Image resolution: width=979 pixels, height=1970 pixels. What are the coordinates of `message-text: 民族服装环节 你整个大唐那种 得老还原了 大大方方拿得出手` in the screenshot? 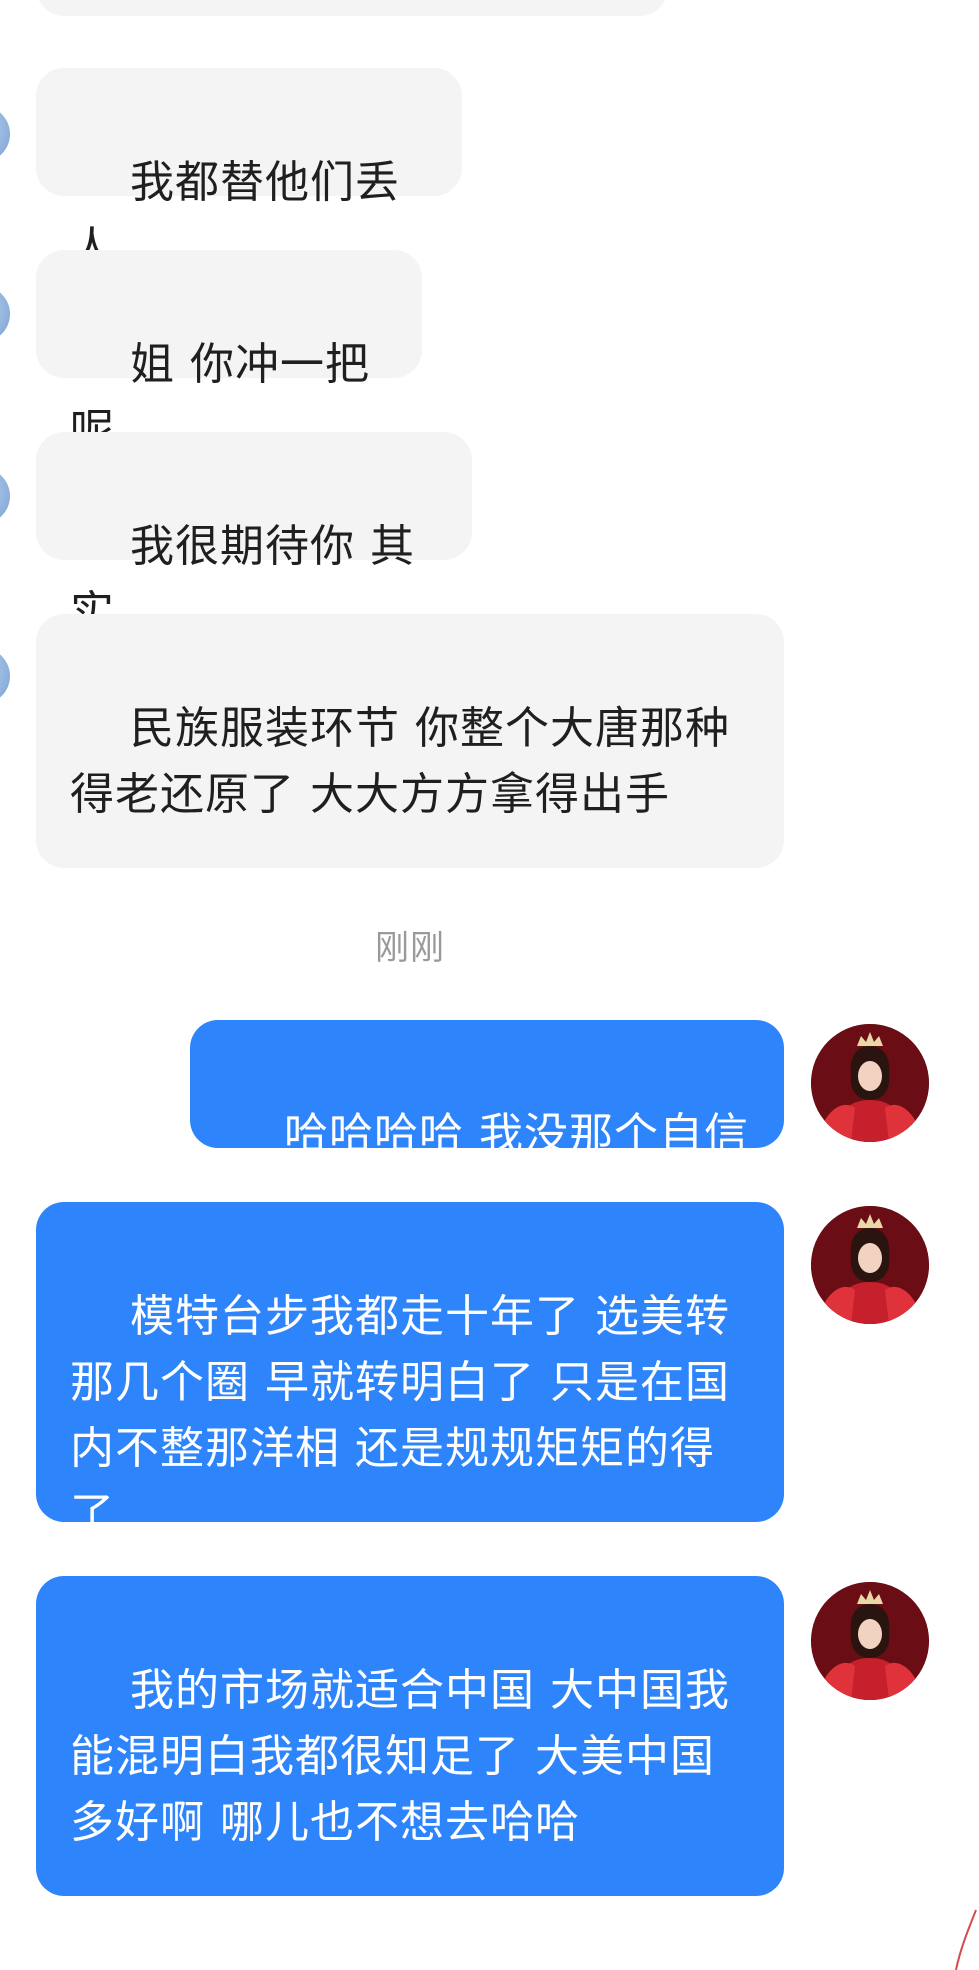 It's located at (407, 761).